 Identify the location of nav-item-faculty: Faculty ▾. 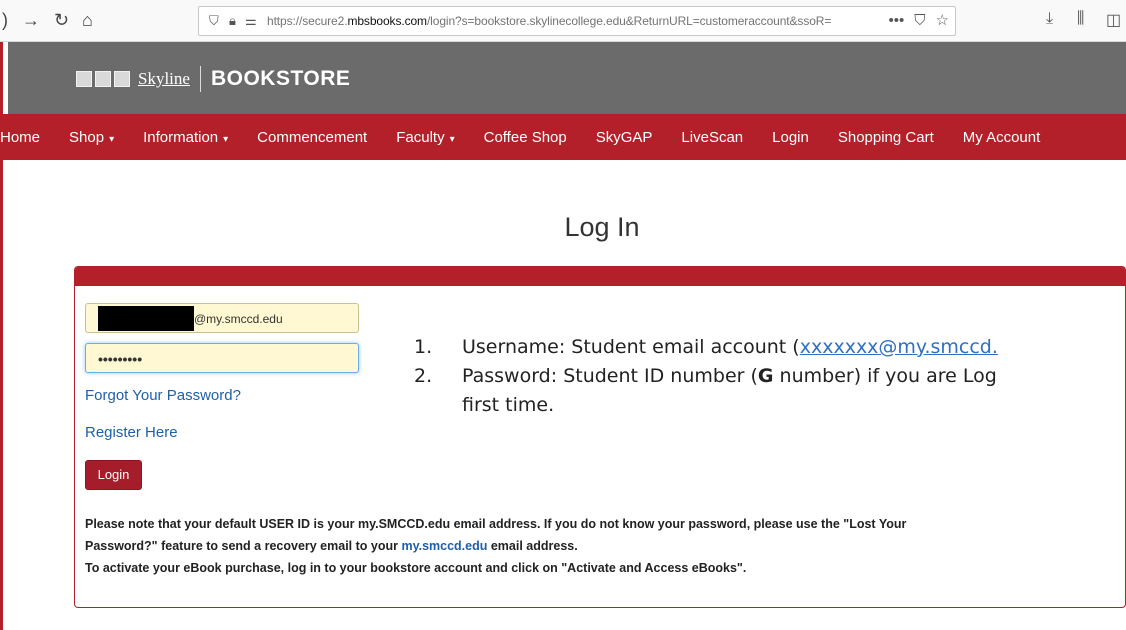
(425, 137).